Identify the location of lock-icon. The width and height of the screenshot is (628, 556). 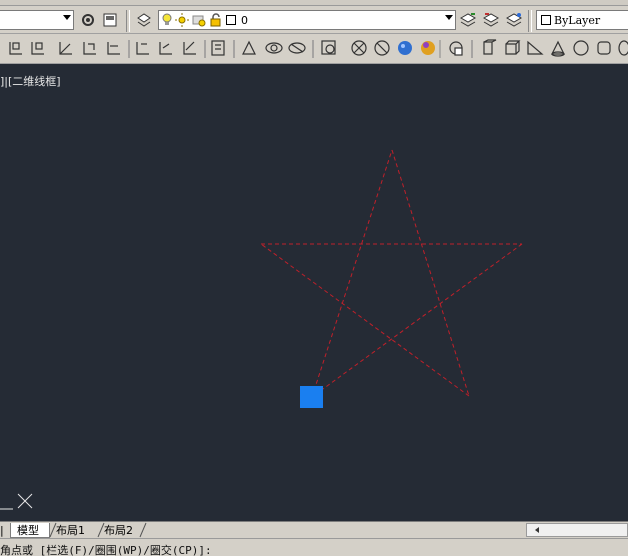
(216, 20).